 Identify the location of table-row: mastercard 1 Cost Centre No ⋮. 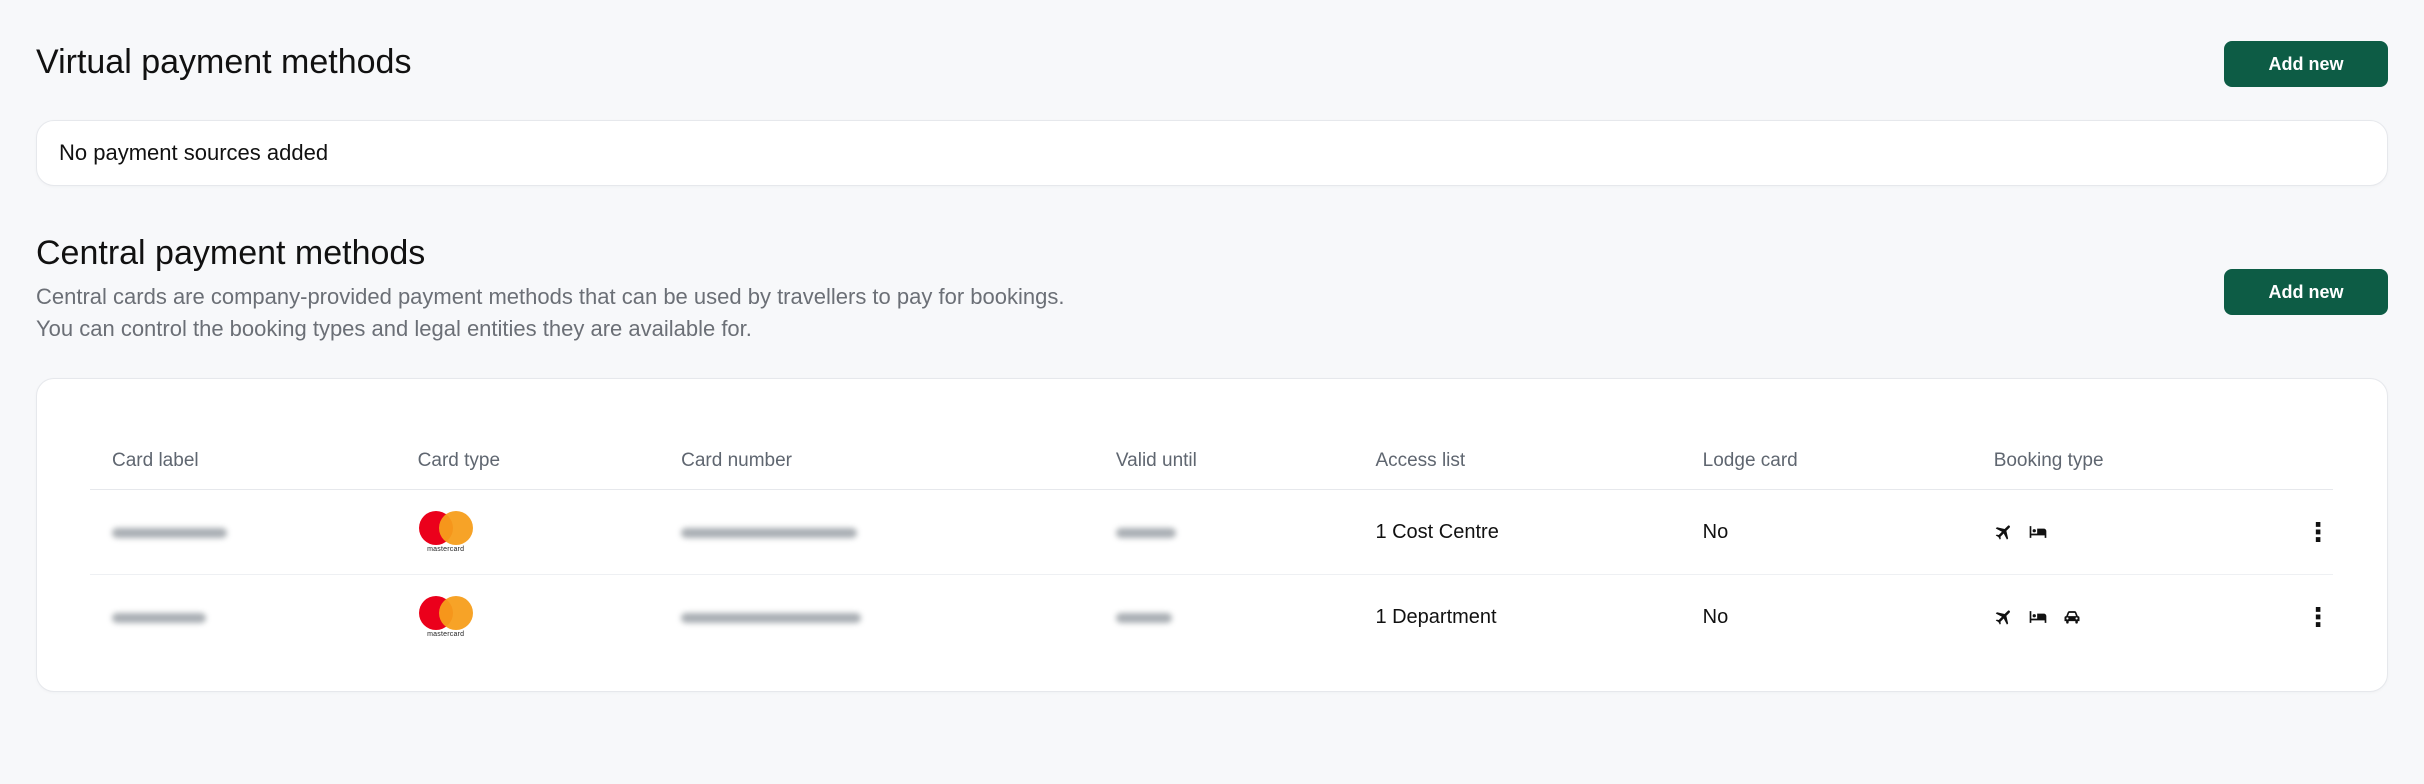
(1211, 532).